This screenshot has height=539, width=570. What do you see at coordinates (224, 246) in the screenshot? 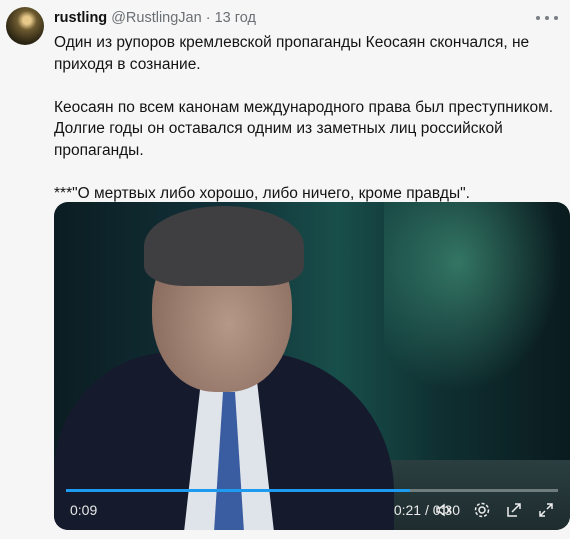
I see `man-hair` at bounding box center [224, 246].